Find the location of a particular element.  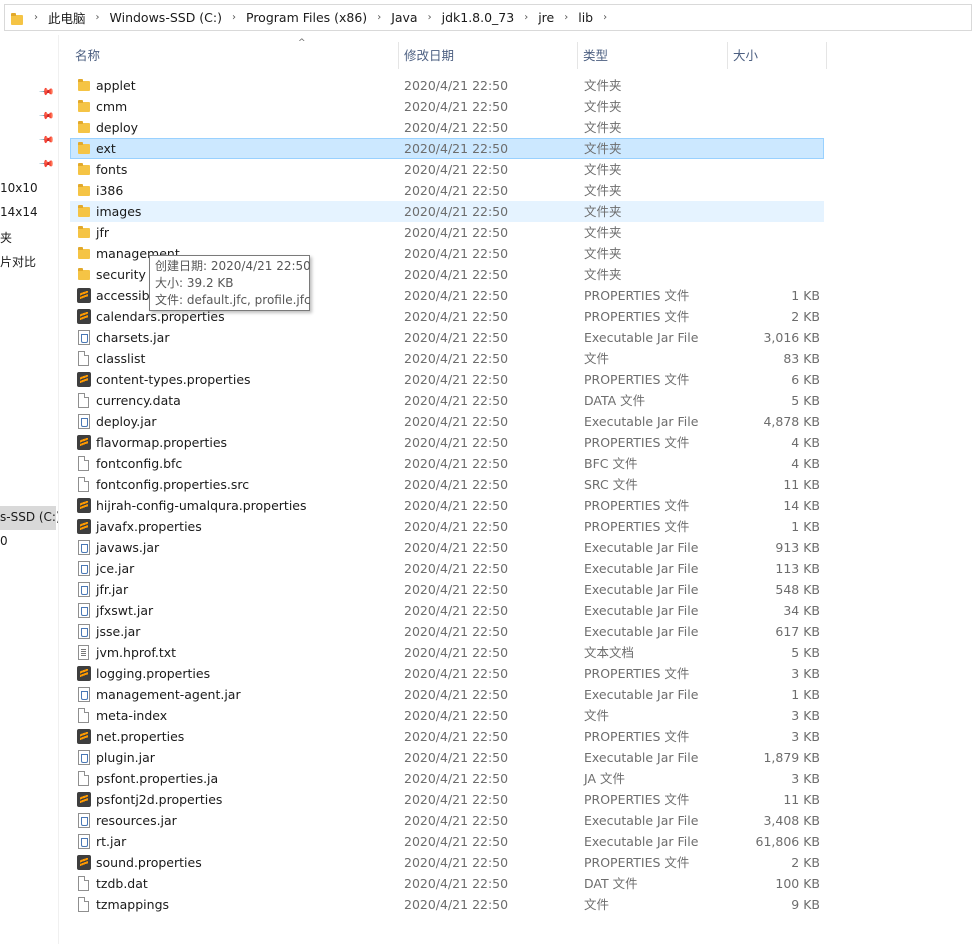

file-row: jfr 2020/4/21 22:50 文件夹 is located at coordinates (450, 232).